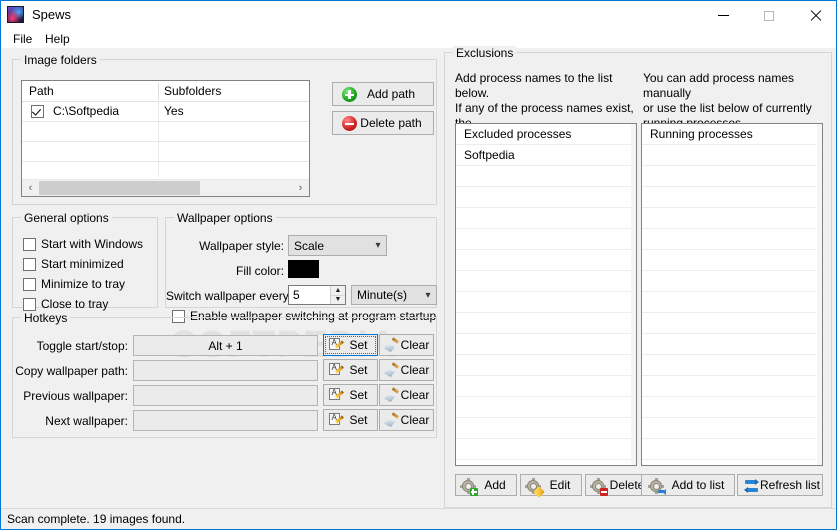  What do you see at coordinates (551, 486) in the screenshot?
I see `exclusions-edit-button: Edit` at bounding box center [551, 486].